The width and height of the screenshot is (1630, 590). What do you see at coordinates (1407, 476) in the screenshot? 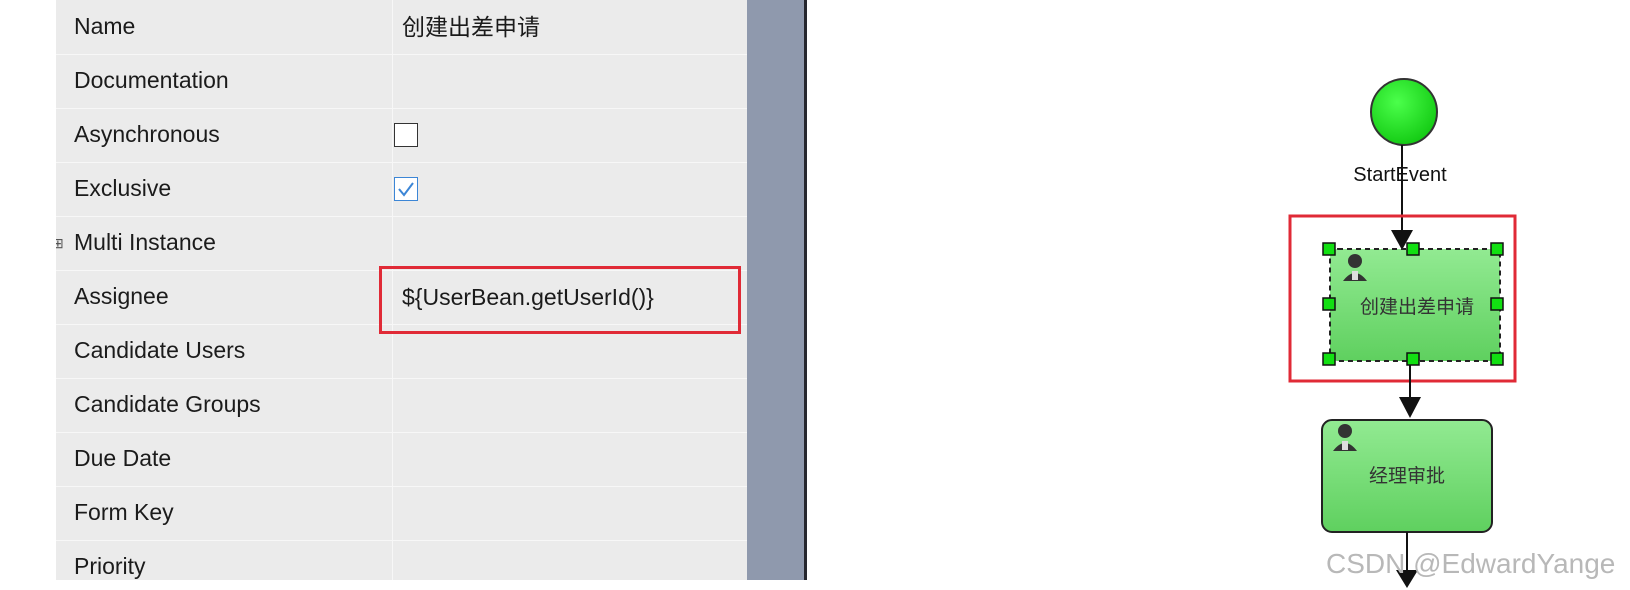
I see `task2-label: 经理审批` at bounding box center [1407, 476].